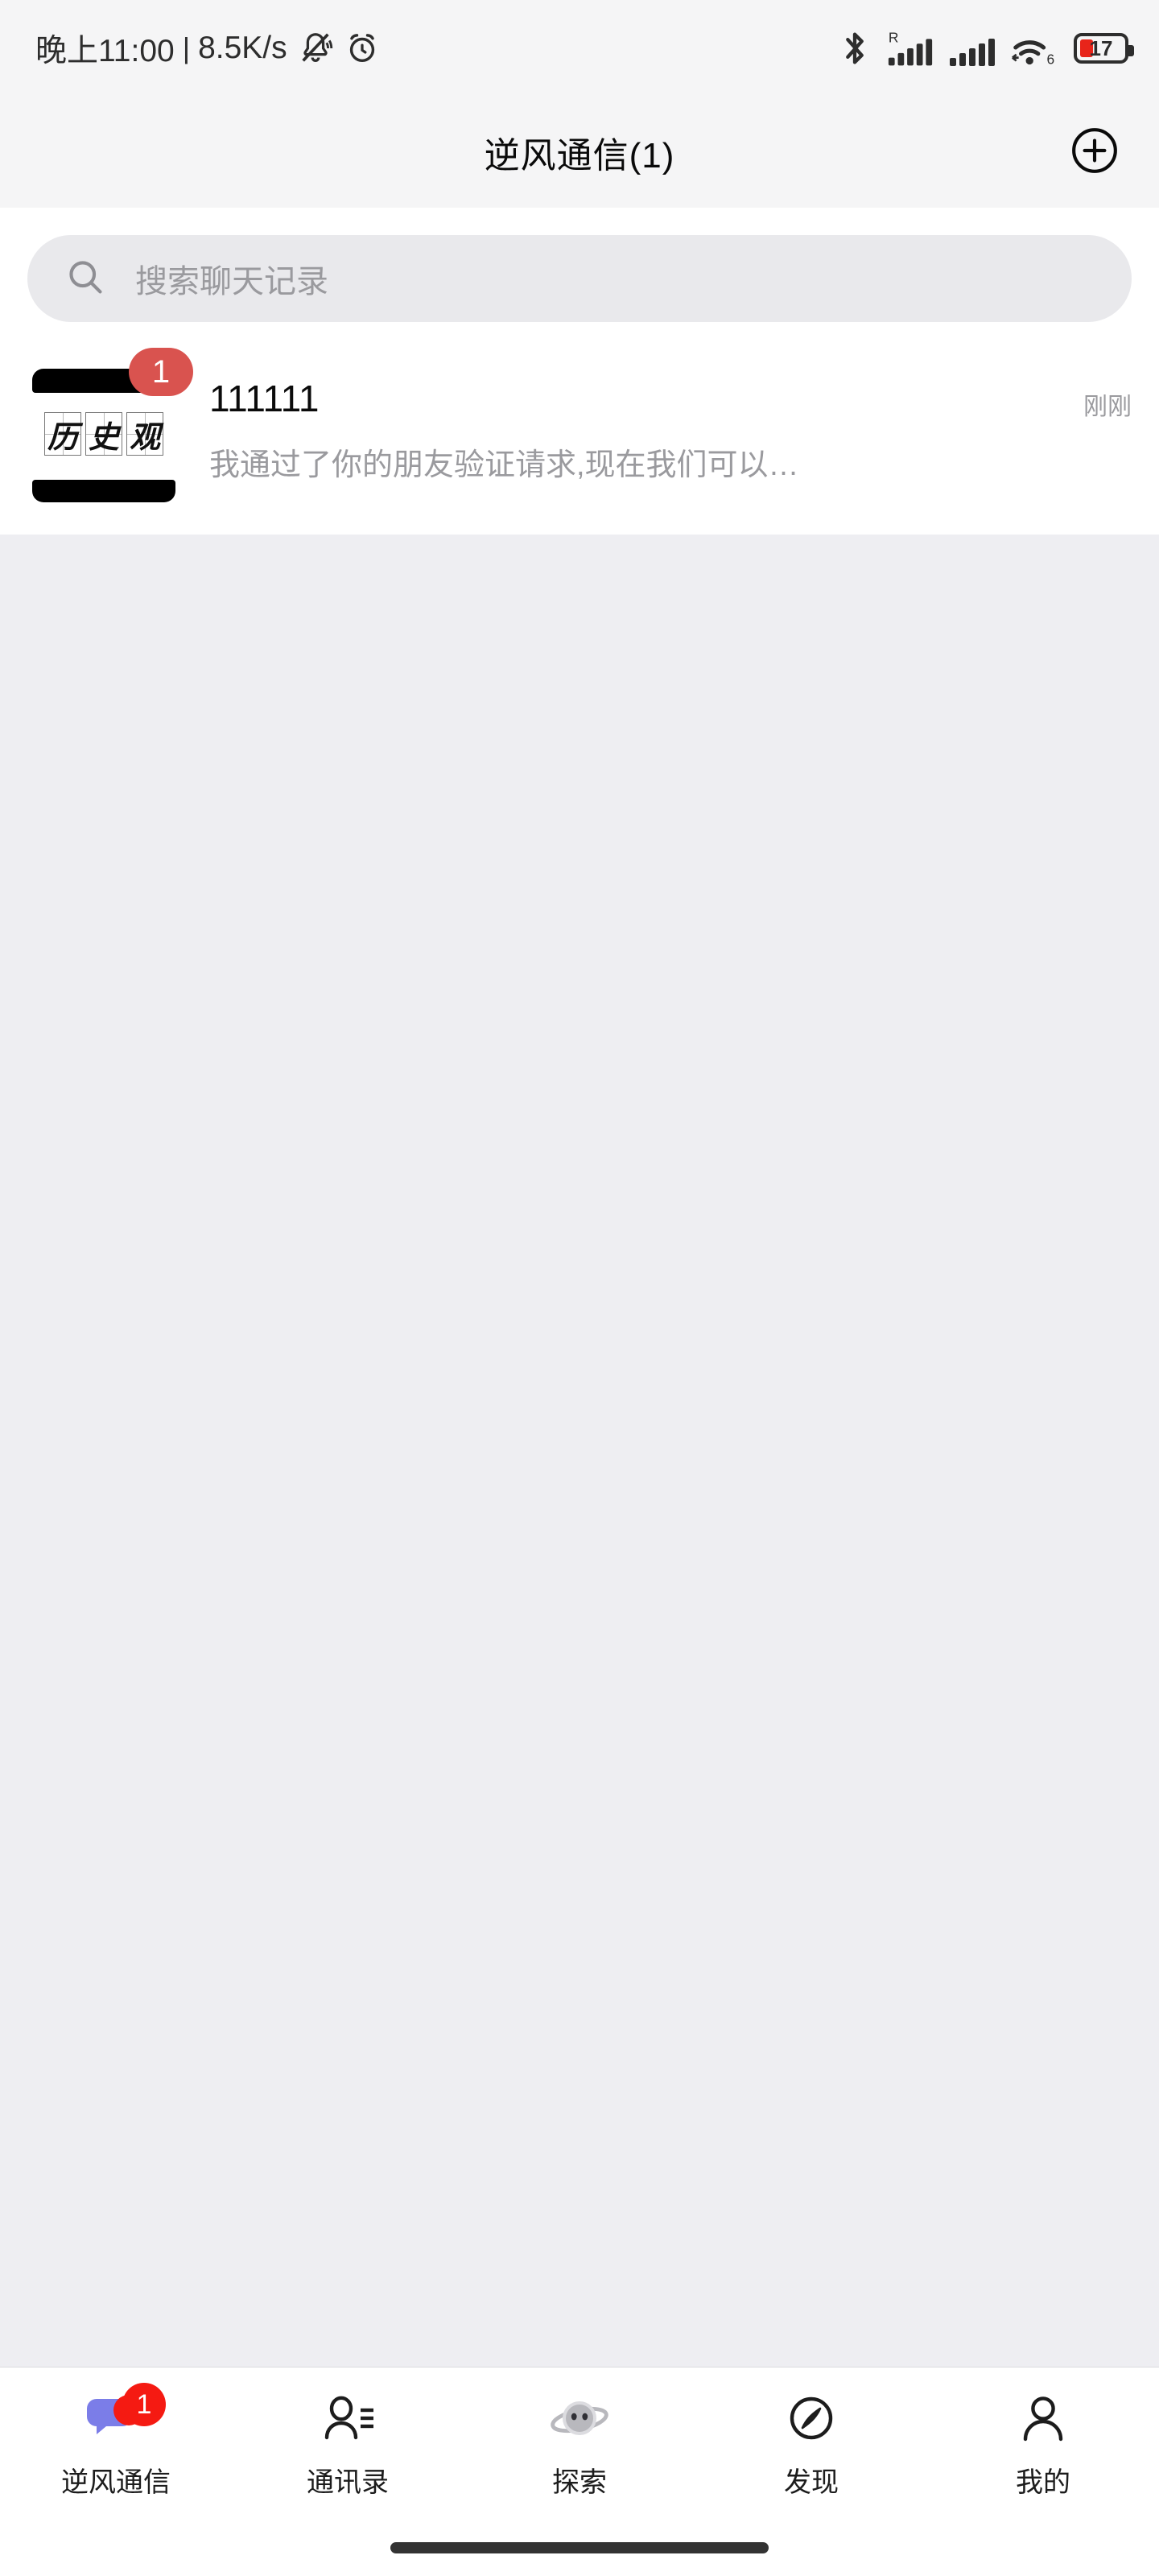 Image resolution: width=1159 pixels, height=2576 pixels. I want to click on signal-roaming-icon: R, so click(910, 48).